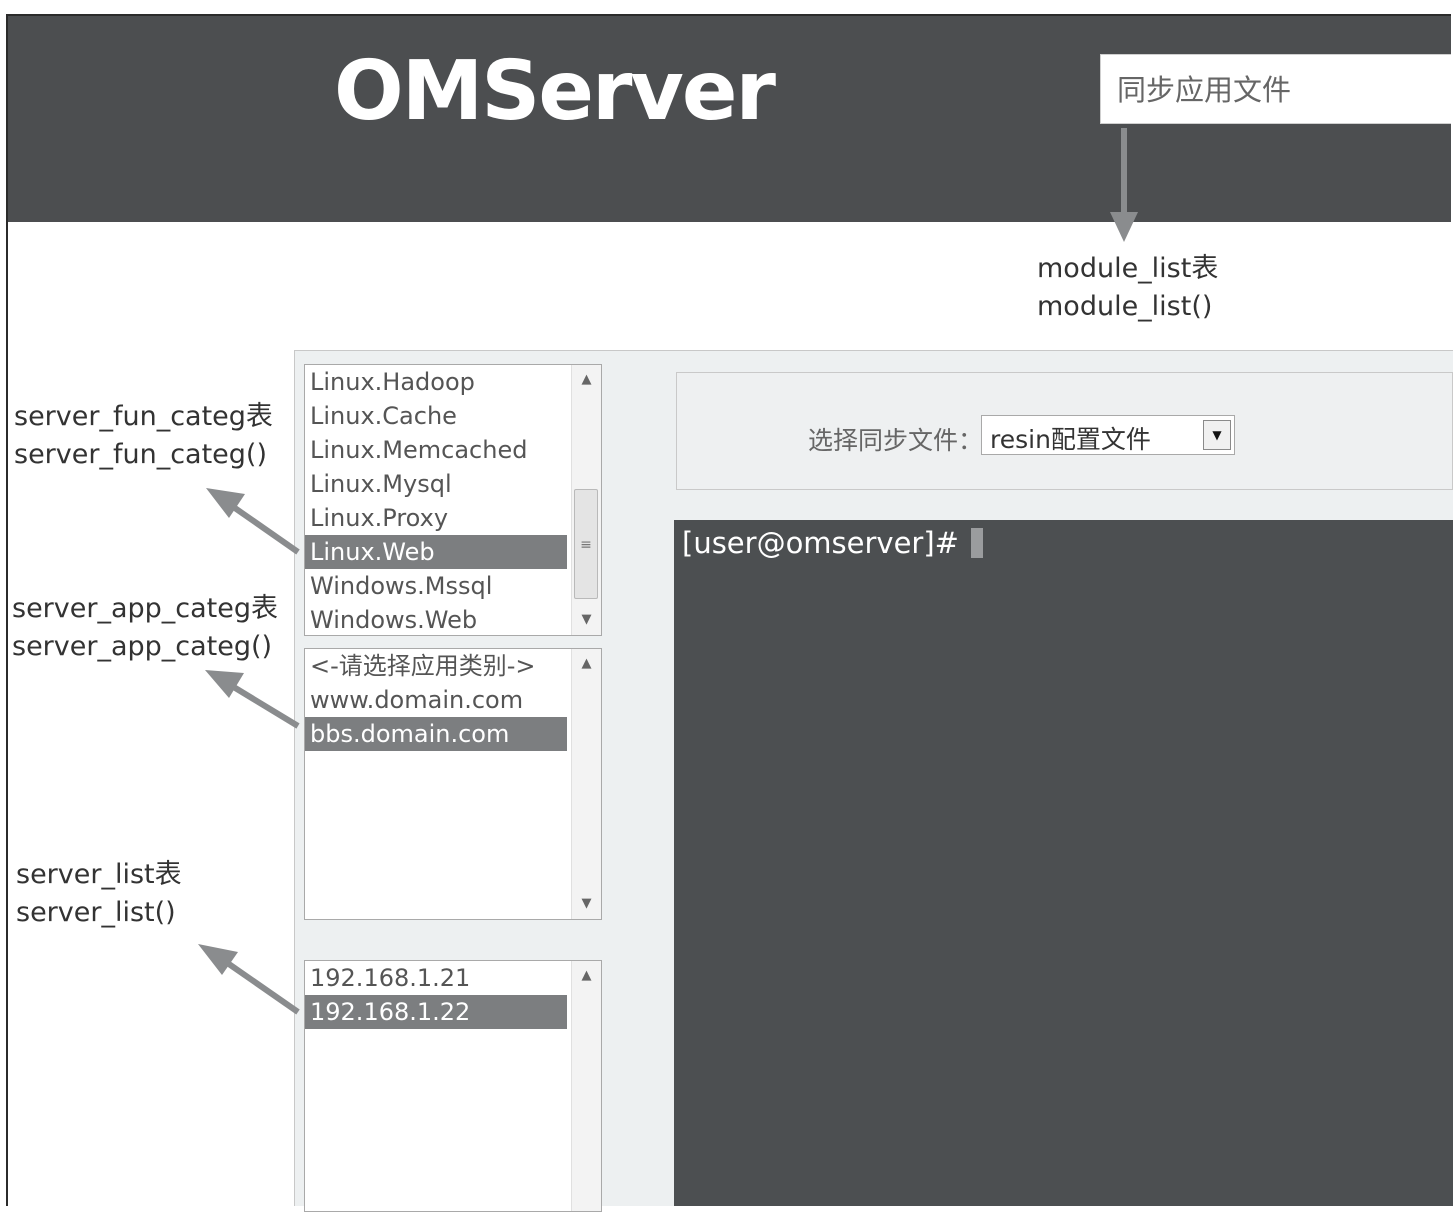  I want to click on scrollbar: ▲ ≡ ▼, so click(586, 500).